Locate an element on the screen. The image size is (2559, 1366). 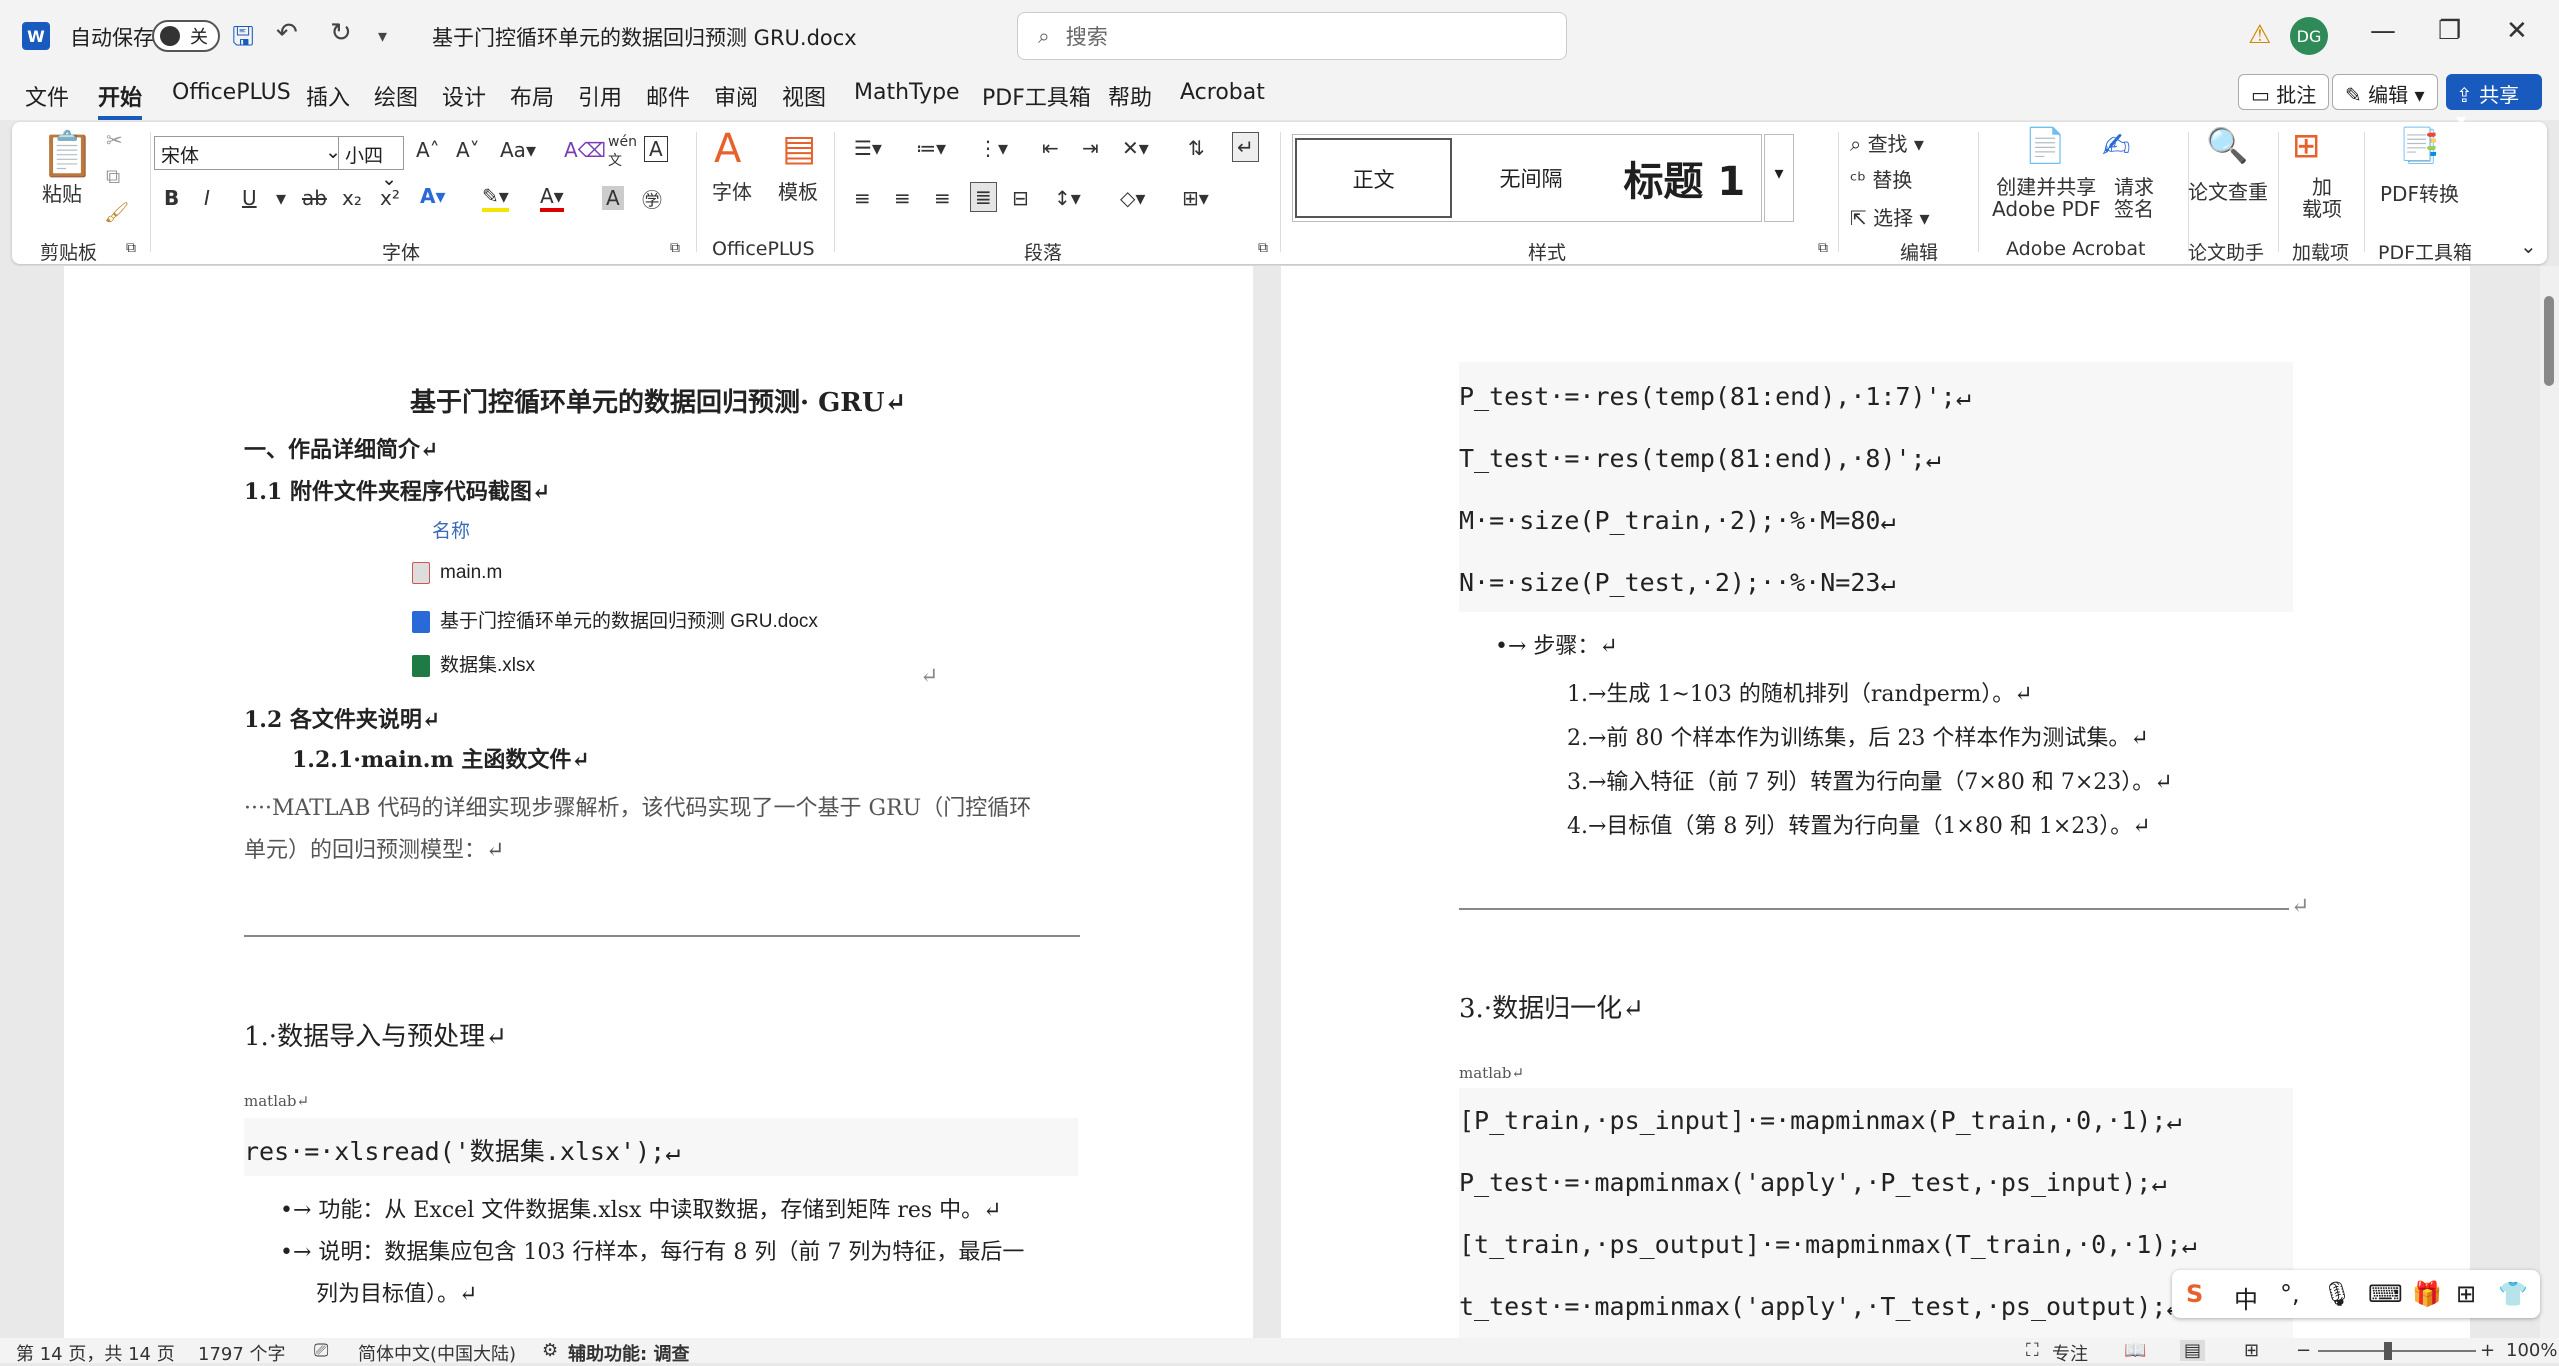
word-count: 1797 个字 is located at coordinates (242, 1353).